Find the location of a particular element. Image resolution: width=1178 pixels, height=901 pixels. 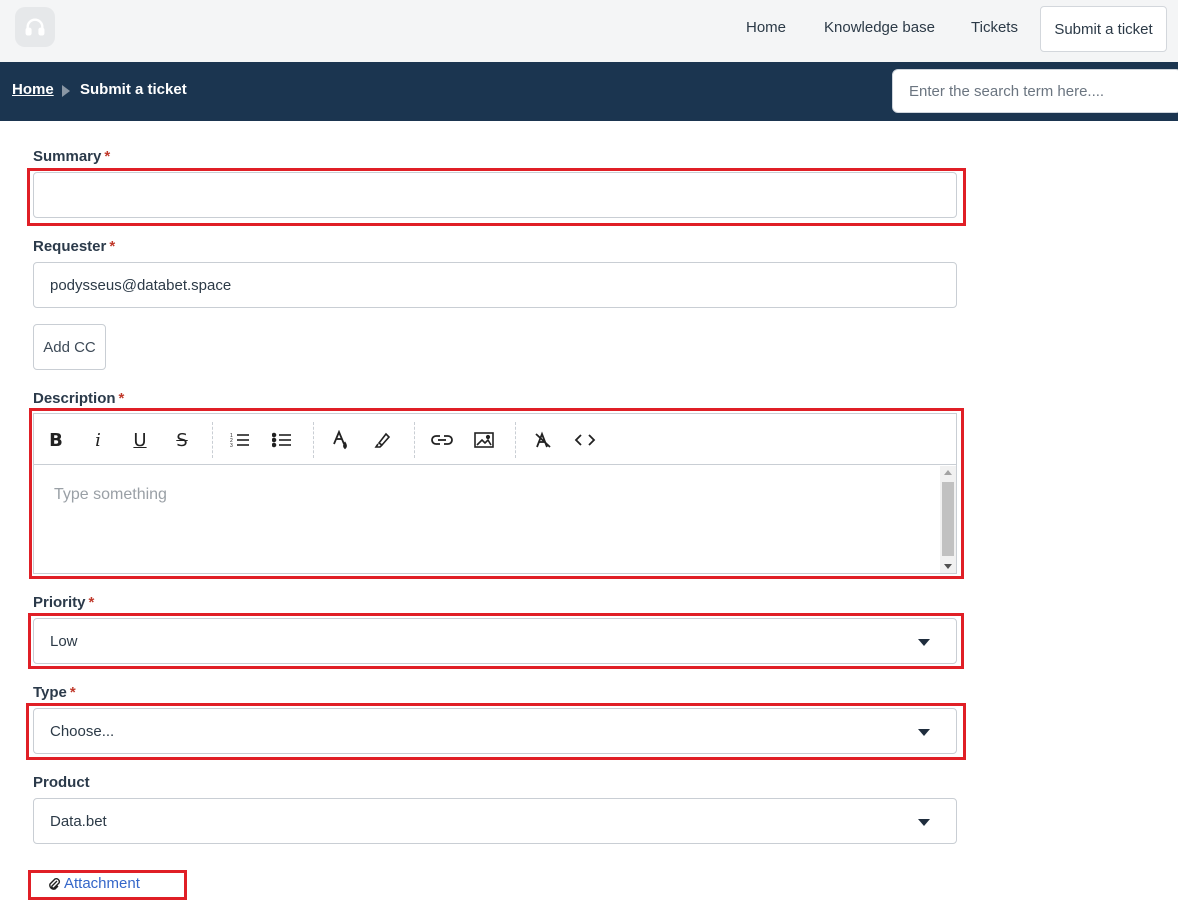

unordered-list-icon is located at coordinates (282, 440).